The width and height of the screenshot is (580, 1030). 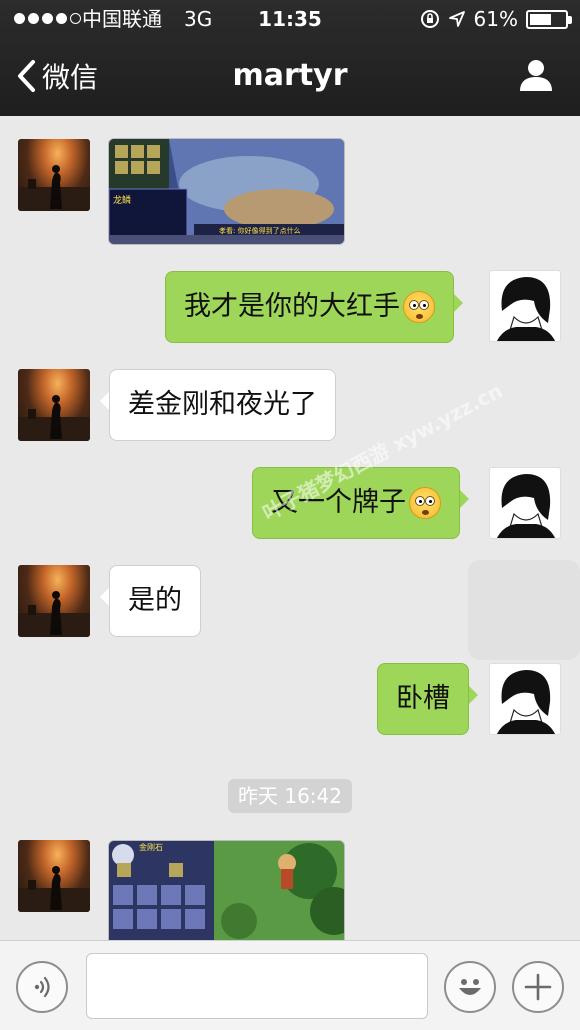 I want to click on battery-fill, so click(x=540, y=19).